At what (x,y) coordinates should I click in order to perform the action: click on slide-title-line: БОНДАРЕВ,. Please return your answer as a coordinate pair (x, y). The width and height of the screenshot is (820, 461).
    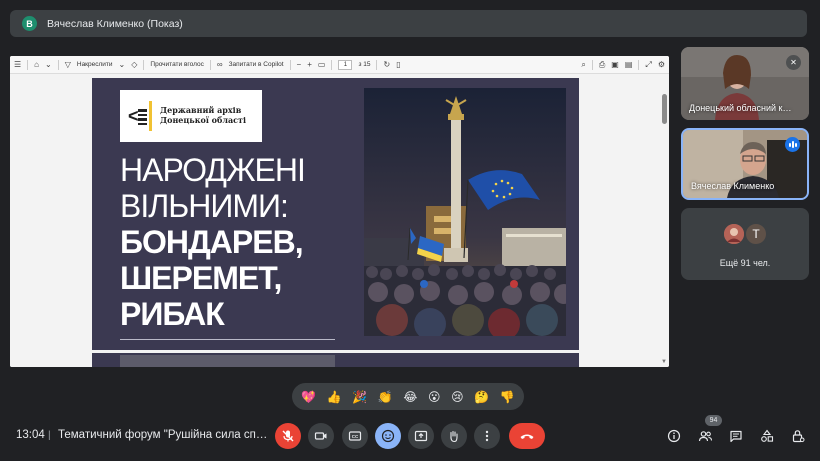
    Looking at the image, I should click on (212, 242).